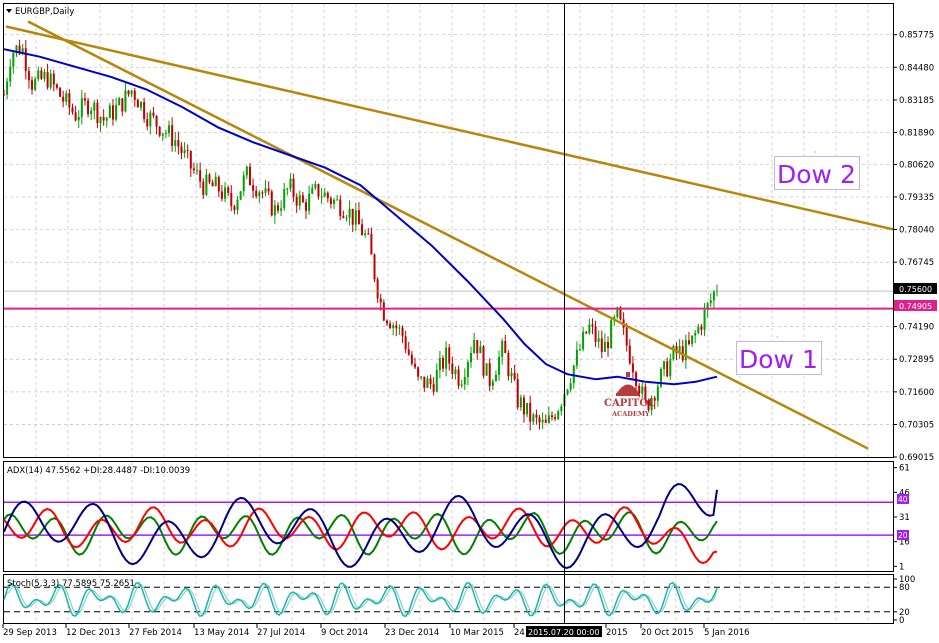  What do you see at coordinates (816, 174) in the screenshot?
I see `dow2-label: Dow 2` at bounding box center [816, 174].